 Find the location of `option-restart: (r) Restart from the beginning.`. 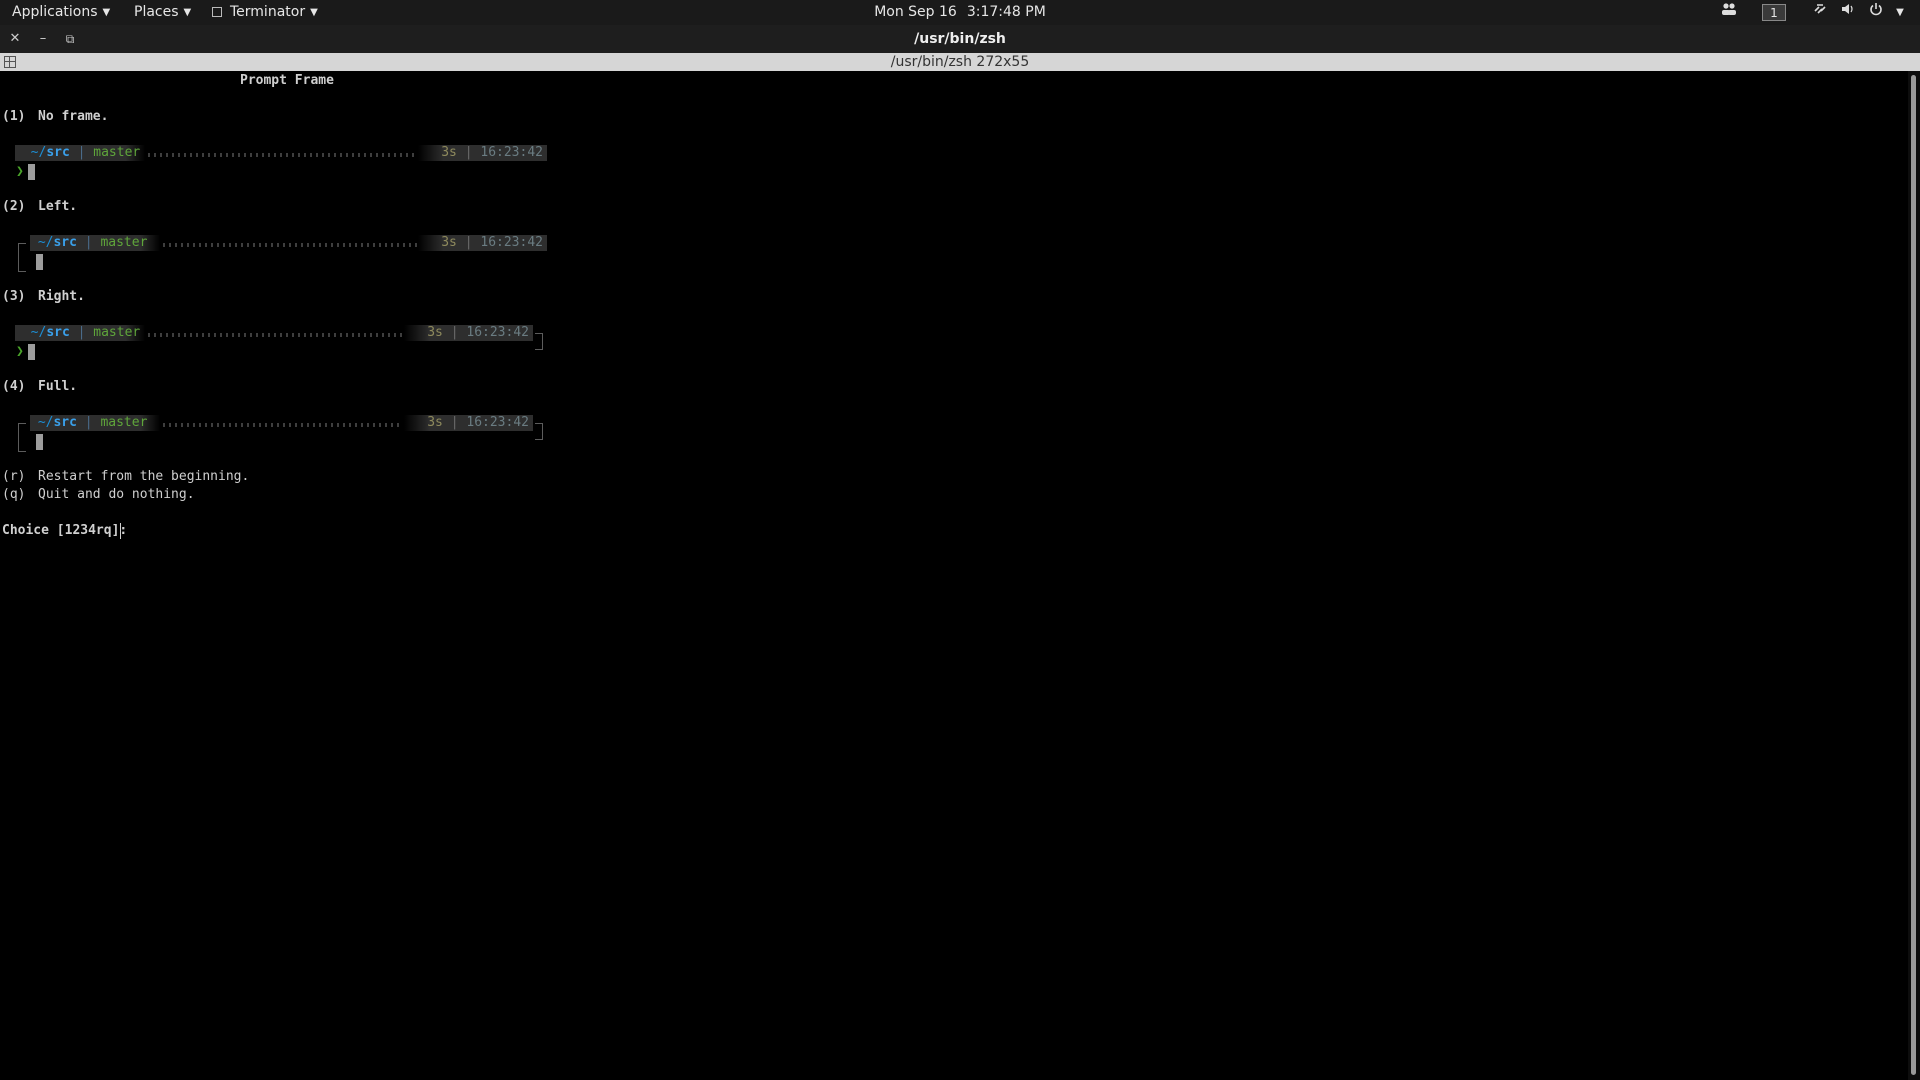

option-restart: (r) Restart from the beginning. is located at coordinates (125, 477).